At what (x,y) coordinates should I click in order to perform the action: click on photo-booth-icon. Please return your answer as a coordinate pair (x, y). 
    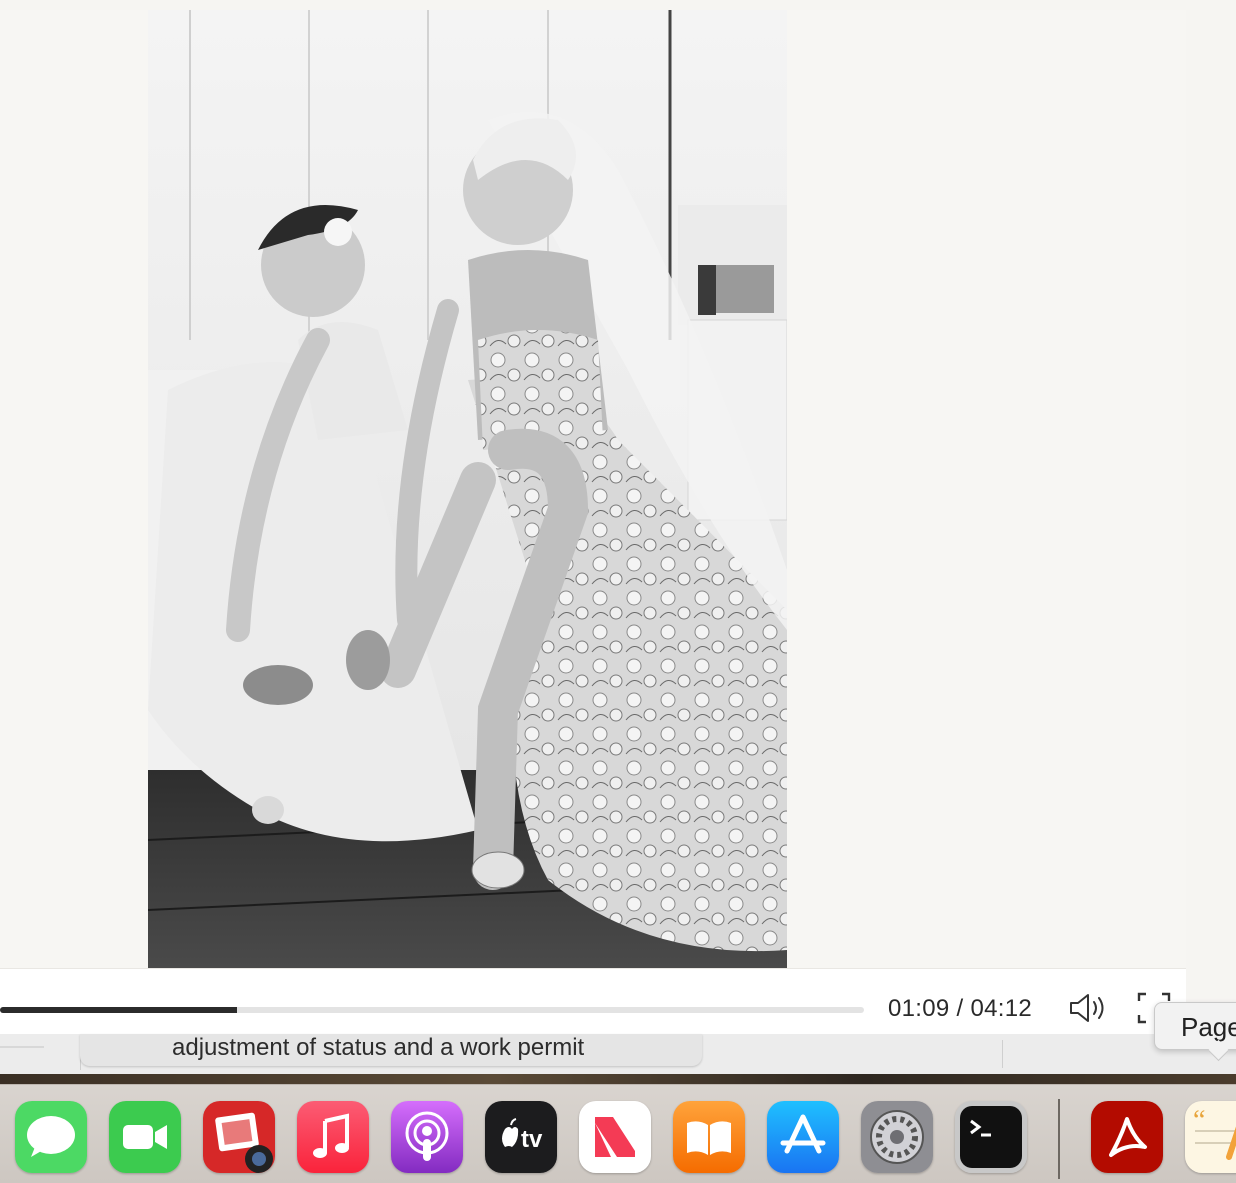
    Looking at the image, I should click on (239, 1137).